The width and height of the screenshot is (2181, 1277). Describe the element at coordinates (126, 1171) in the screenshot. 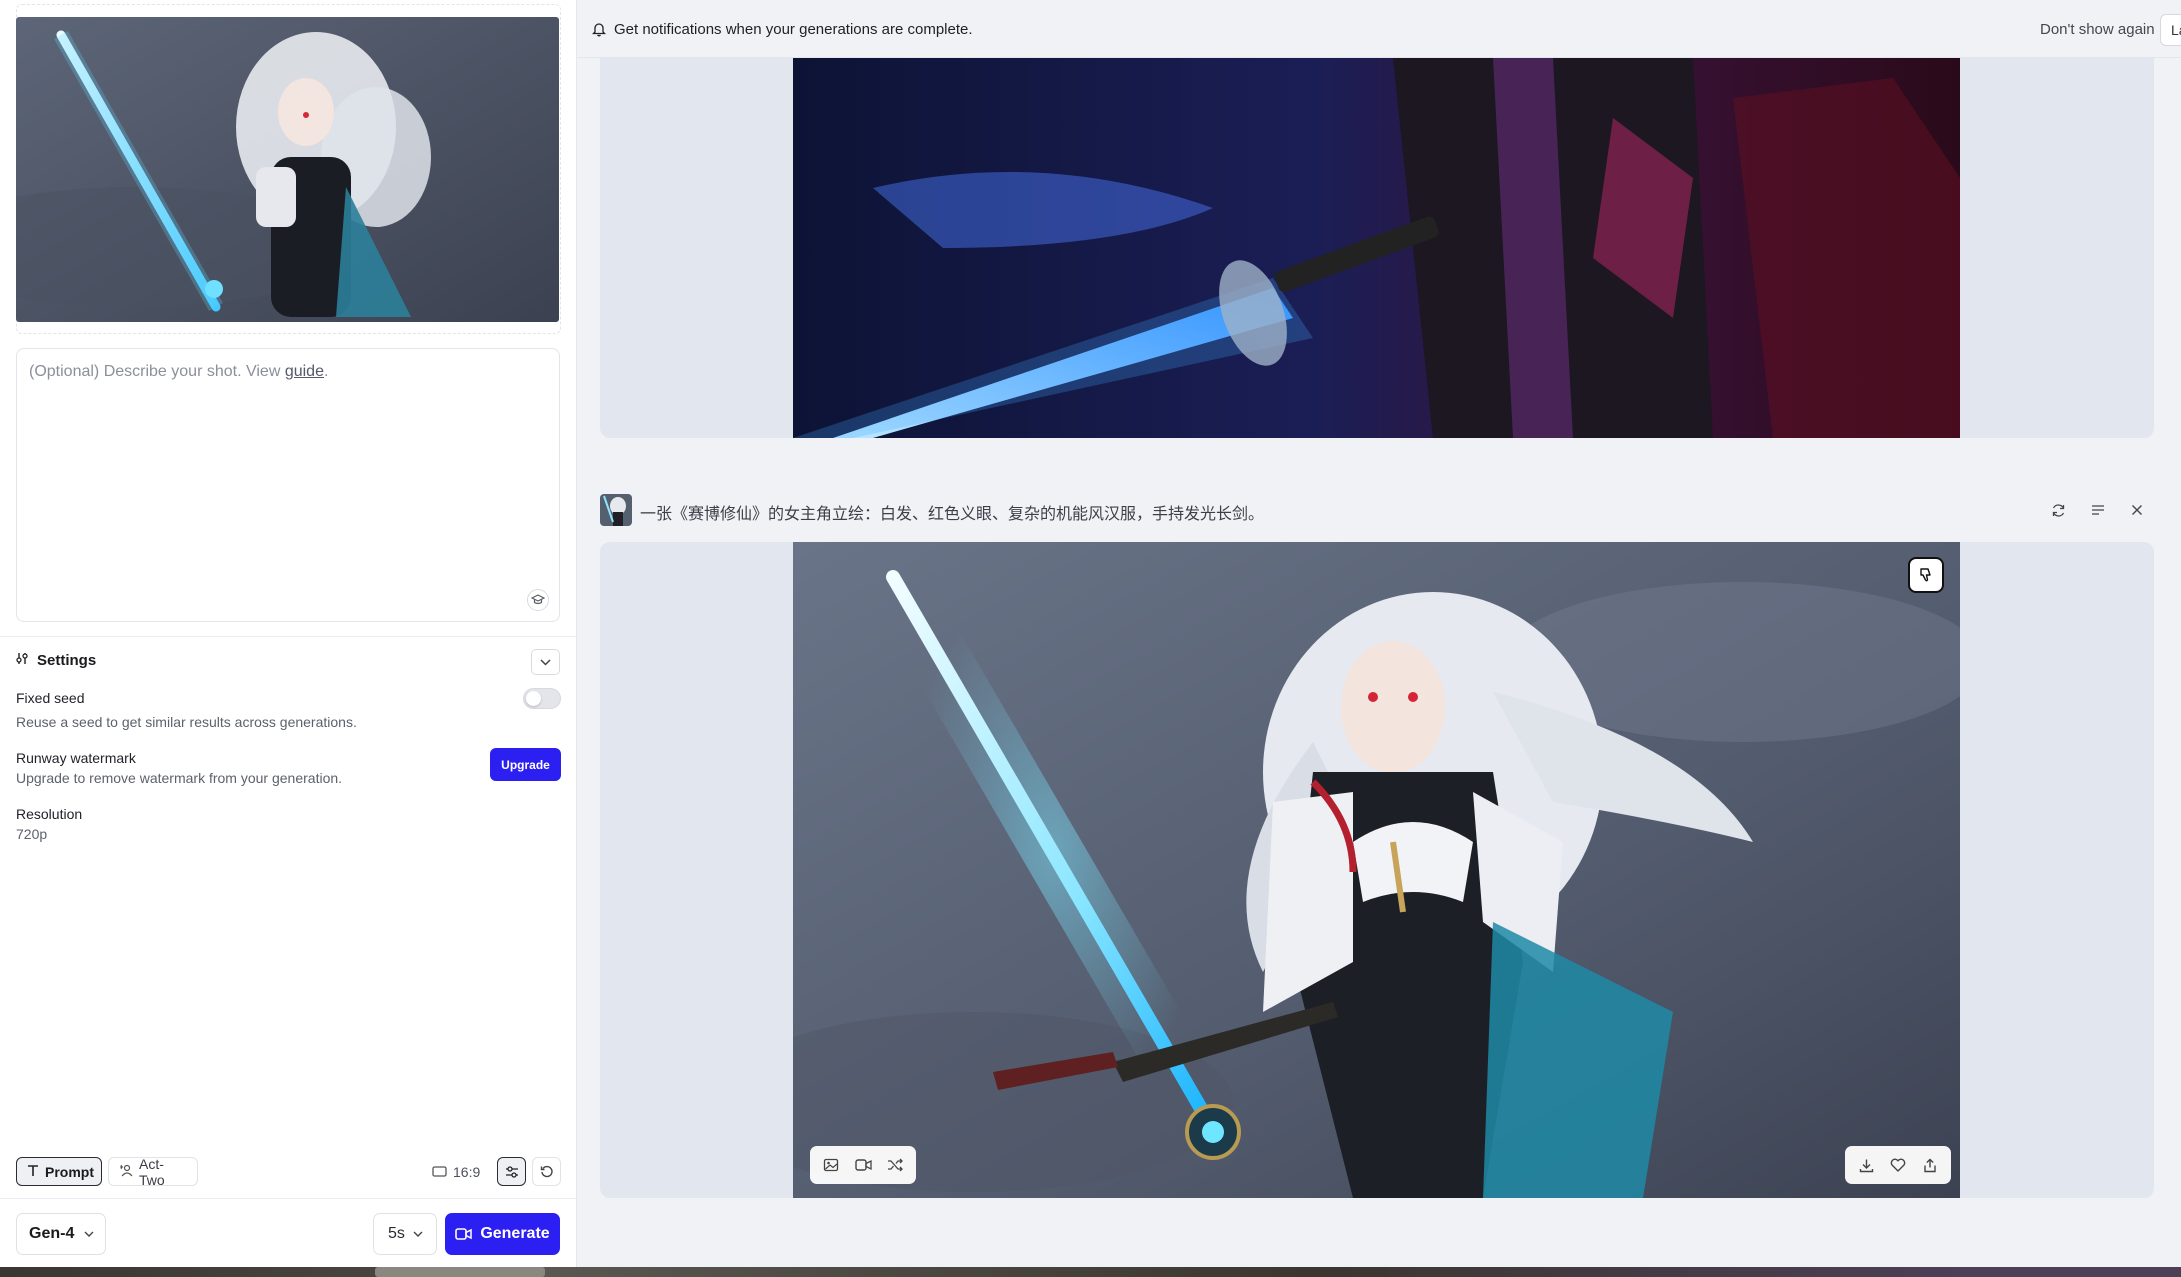

I see `sparkle-person-icon` at that location.